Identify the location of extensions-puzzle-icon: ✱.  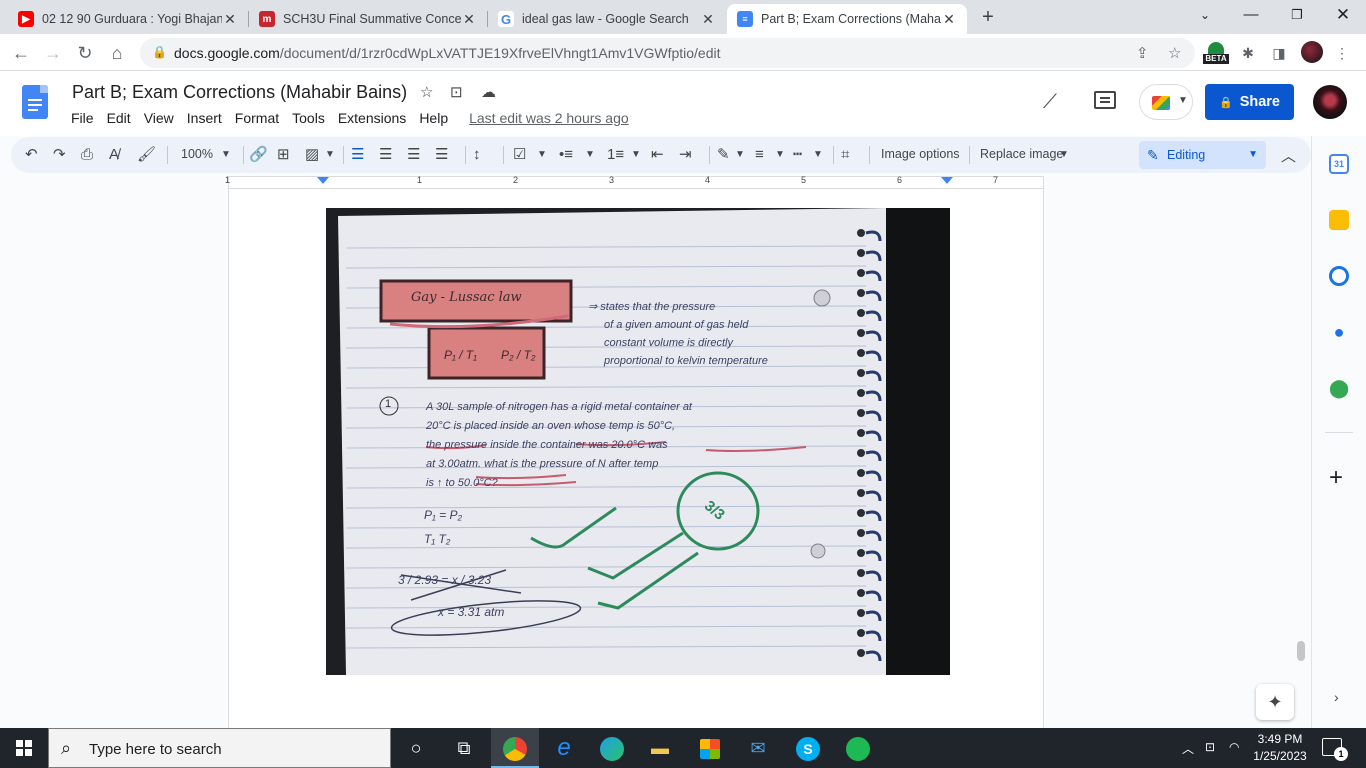
(1248, 53).